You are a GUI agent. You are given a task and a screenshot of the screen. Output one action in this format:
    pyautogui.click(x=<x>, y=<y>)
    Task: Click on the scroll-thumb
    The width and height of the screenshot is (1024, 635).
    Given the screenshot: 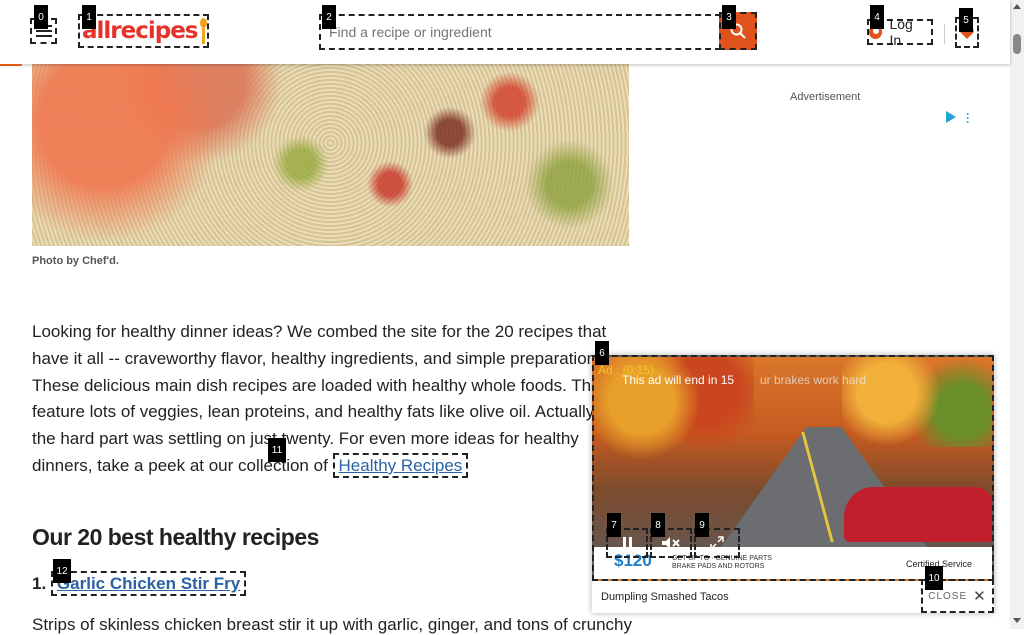 What is the action you would take?
    pyautogui.click(x=1017, y=44)
    